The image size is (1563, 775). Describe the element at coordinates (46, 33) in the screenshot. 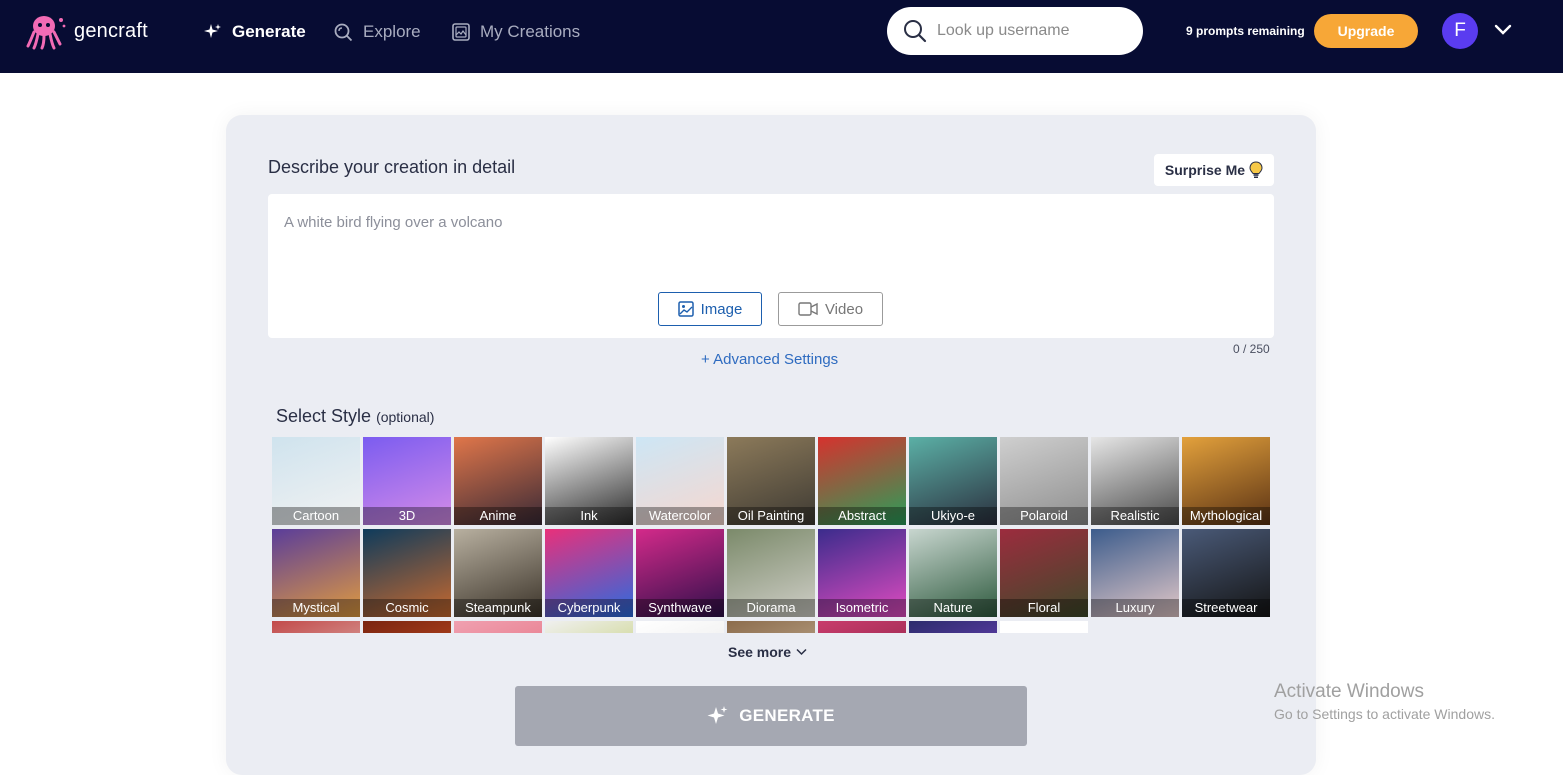

I see `octopus-logo-icon` at that location.